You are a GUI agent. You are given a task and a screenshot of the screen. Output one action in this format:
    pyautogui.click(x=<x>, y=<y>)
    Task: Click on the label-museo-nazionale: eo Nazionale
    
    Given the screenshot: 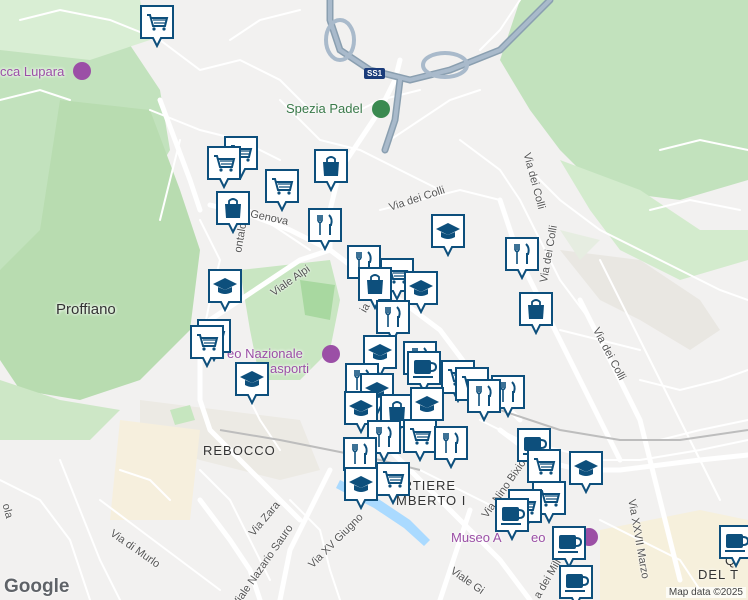 What is the action you would take?
    pyautogui.click(x=265, y=353)
    